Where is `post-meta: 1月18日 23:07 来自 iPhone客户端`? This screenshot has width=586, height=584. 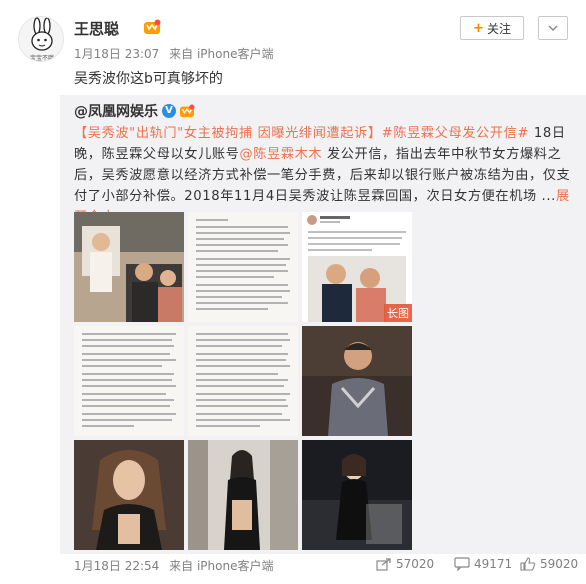
post-meta: 1月18日 23:07 来自 iPhone客户端 is located at coordinates (176, 53).